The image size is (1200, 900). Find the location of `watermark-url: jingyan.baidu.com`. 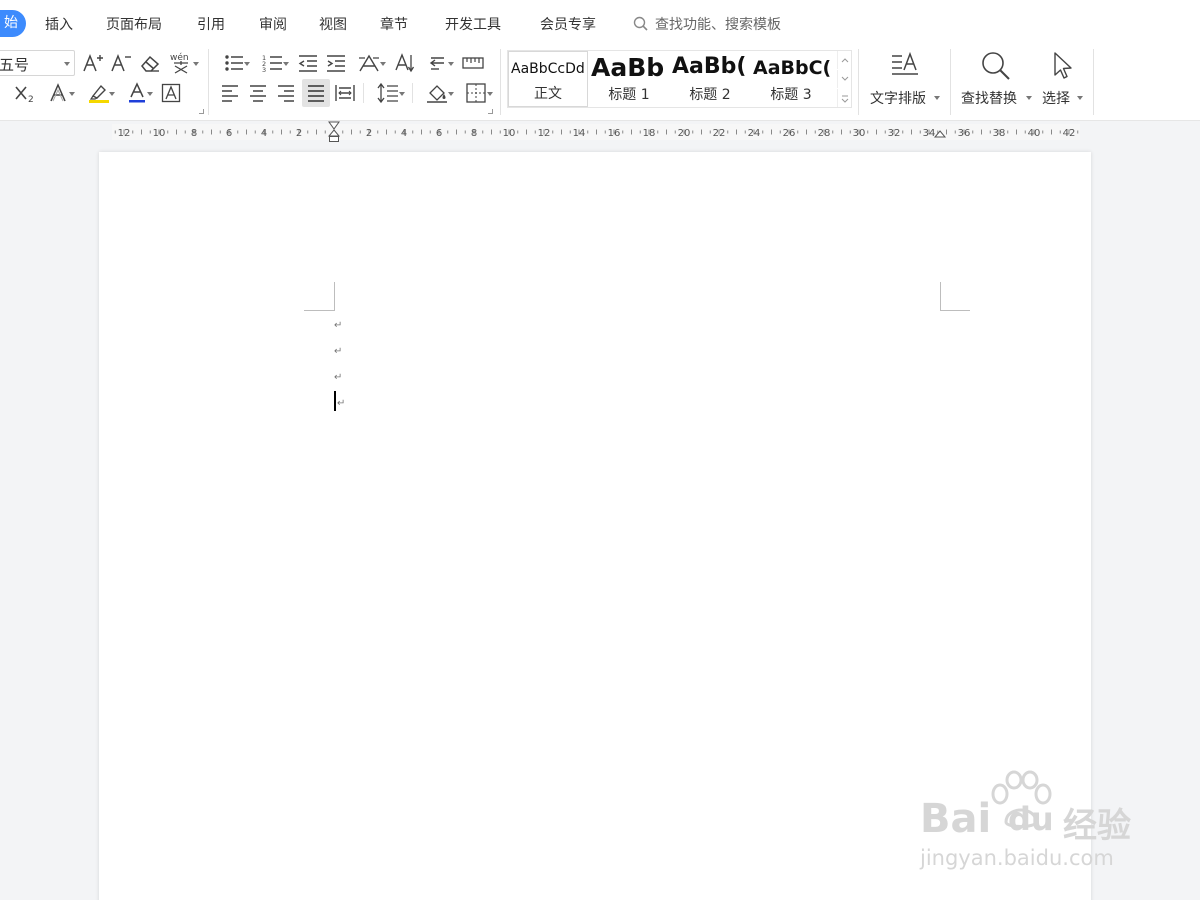

watermark-url: jingyan.baidu.com is located at coordinates (1017, 858).